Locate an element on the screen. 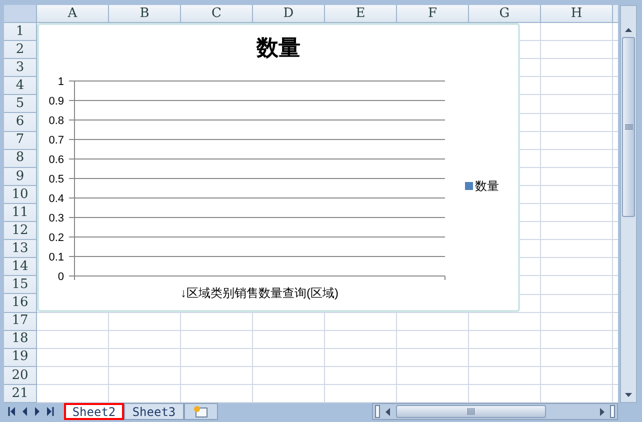  column-header: B is located at coordinates (145, 14).